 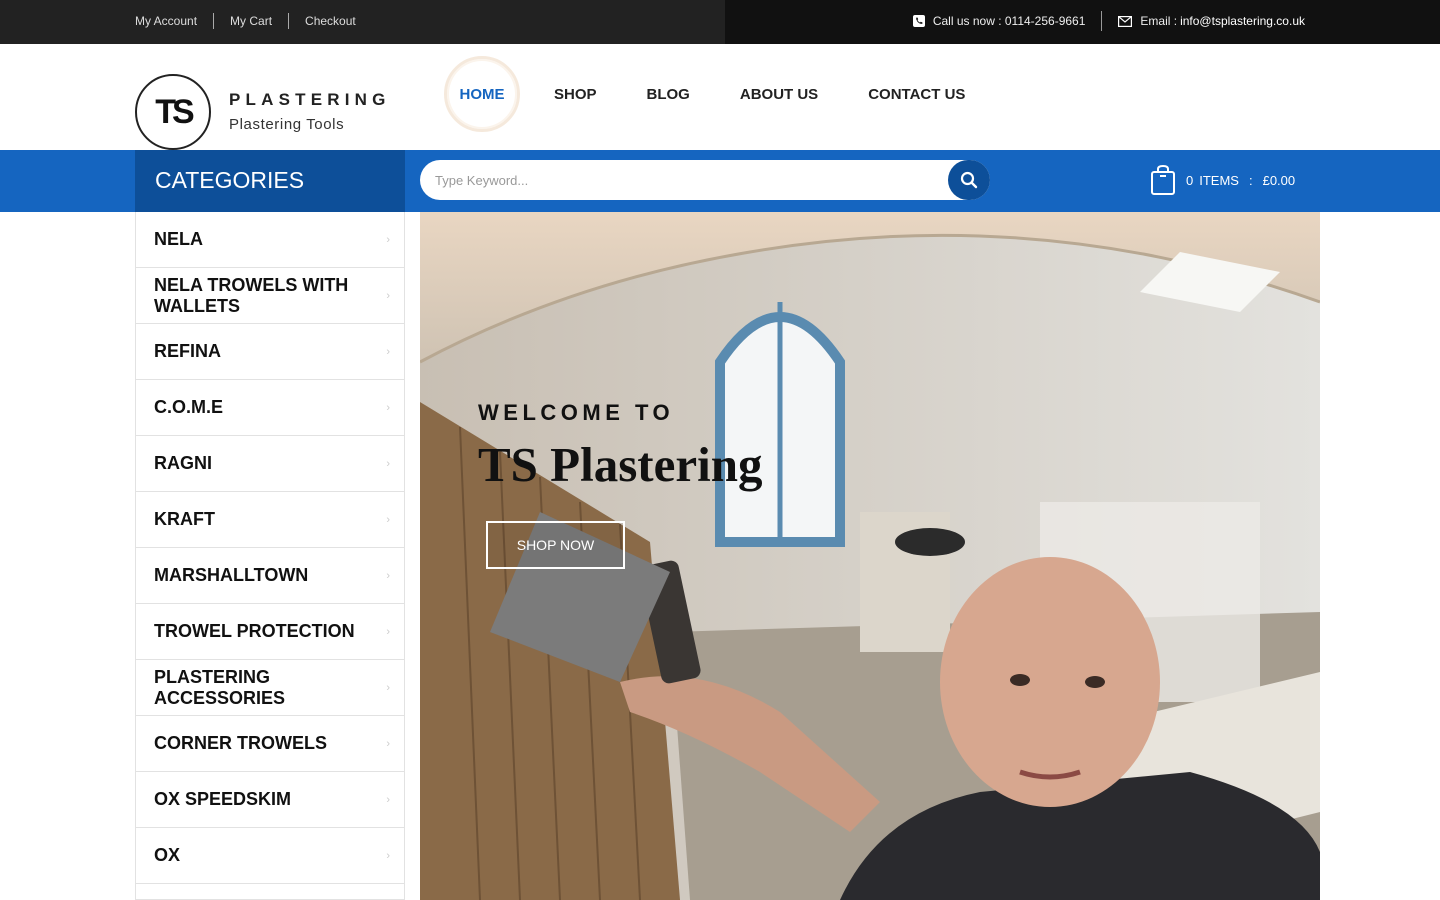 What do you see at coordinates (680, 180) in the screenshot?
I see `search-input` at bounding box center [680, 180].